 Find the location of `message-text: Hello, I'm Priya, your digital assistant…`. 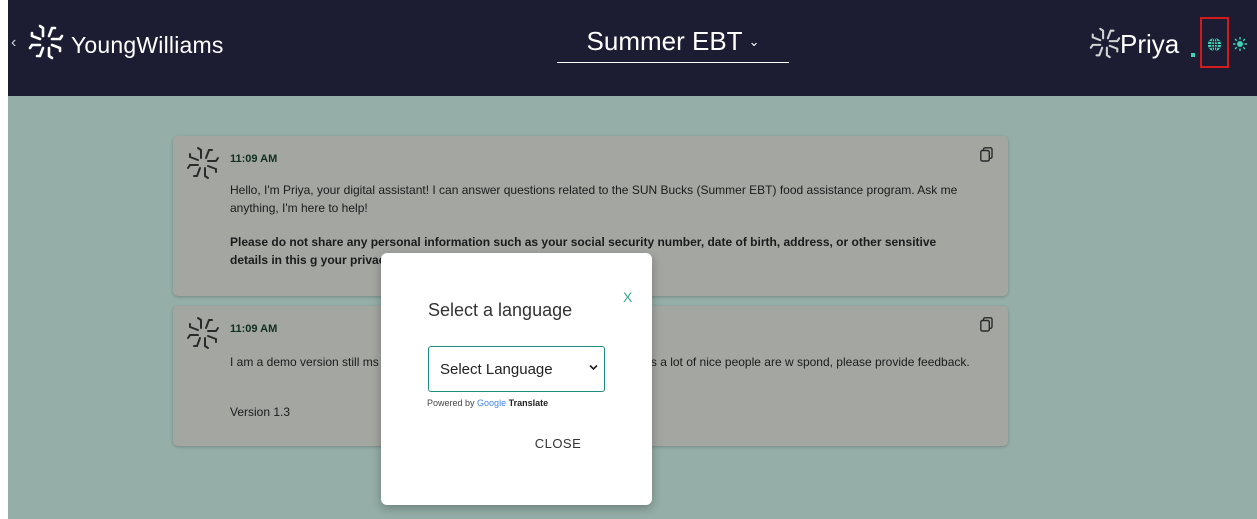

message-text: Hello, I'm Priya, your digital assistant… is located at coordinates (594, 199).